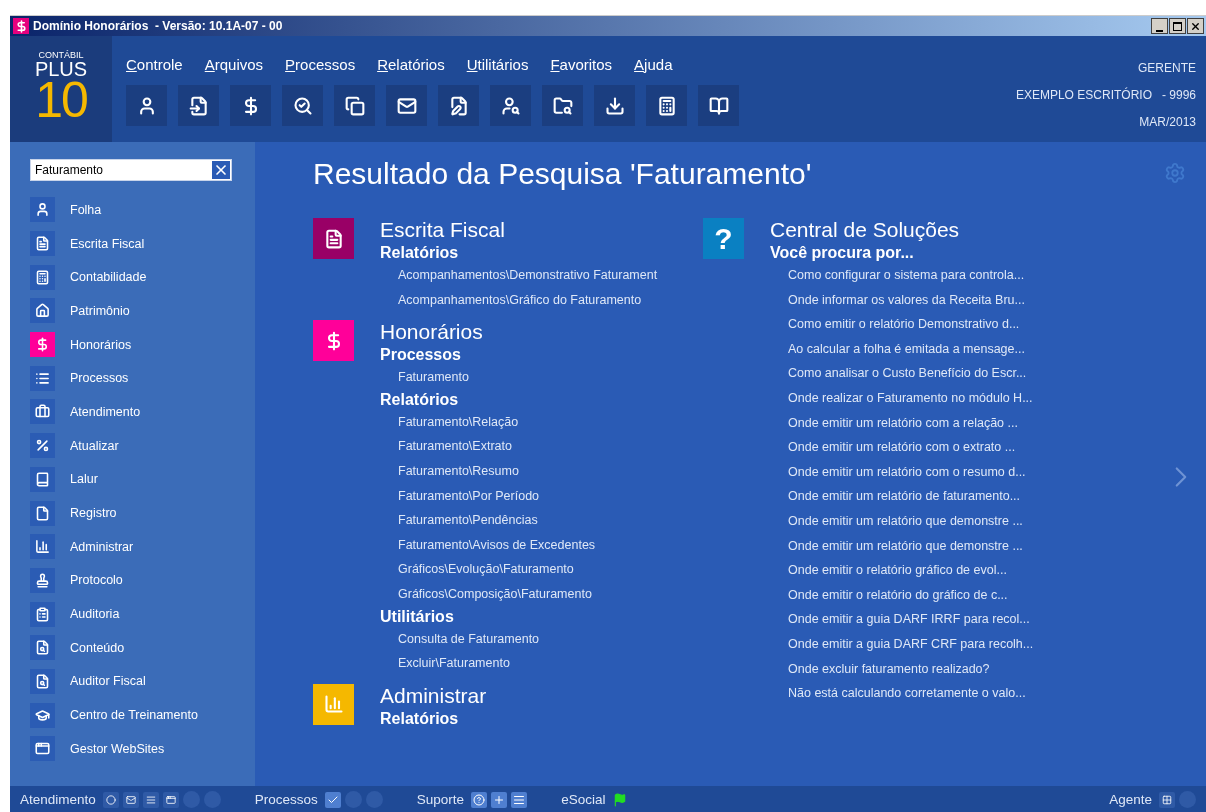  Describe the element at coordinates (94, 445) in the screenshot. I see `sidebar-item: Atualizar` at that location.